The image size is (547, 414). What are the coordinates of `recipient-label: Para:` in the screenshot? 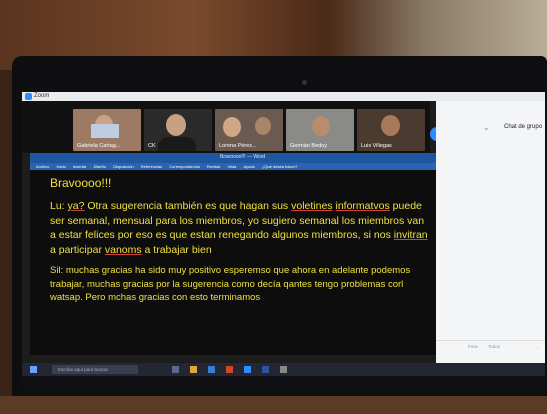 It's located at (473, 346).